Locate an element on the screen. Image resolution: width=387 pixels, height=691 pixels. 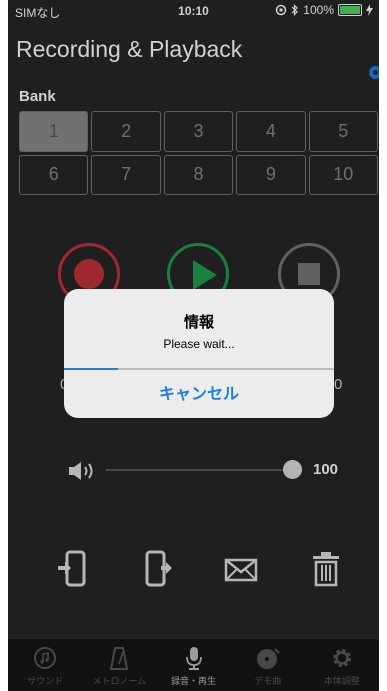
progress-bar-fill is located at coordinates (91, 369).